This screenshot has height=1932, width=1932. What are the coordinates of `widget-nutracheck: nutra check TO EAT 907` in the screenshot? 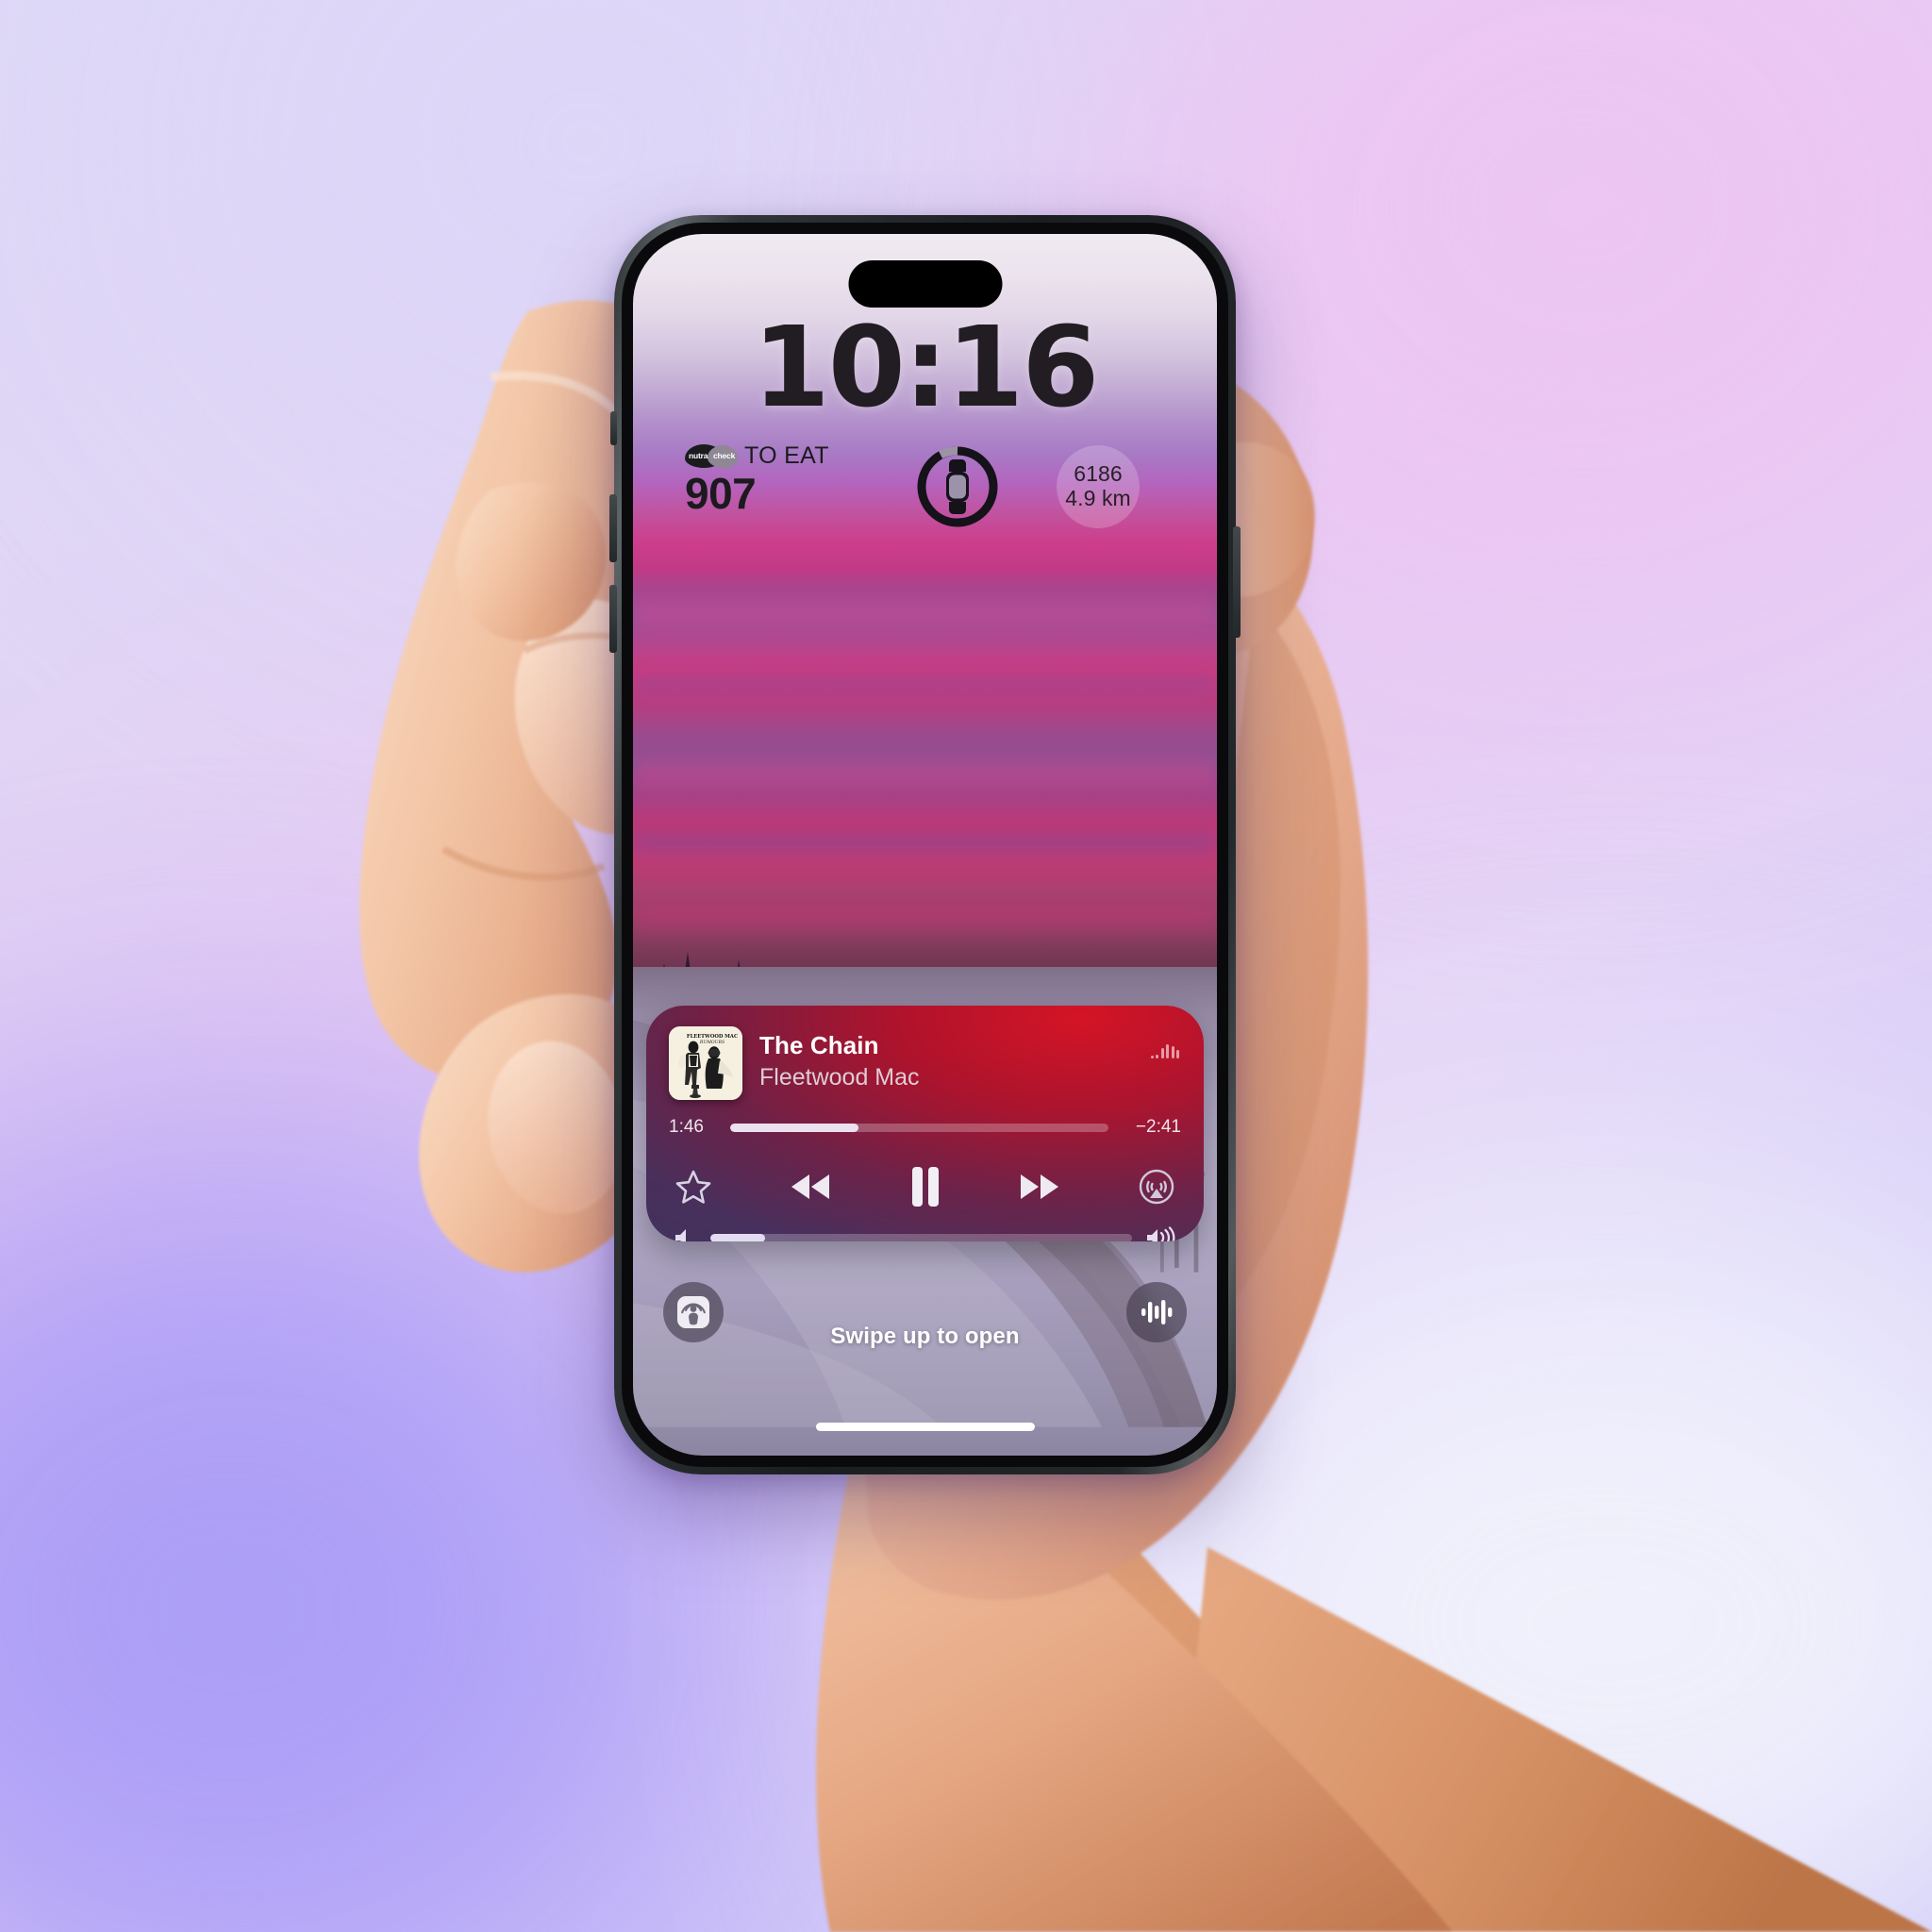 It's located at (784, 480).